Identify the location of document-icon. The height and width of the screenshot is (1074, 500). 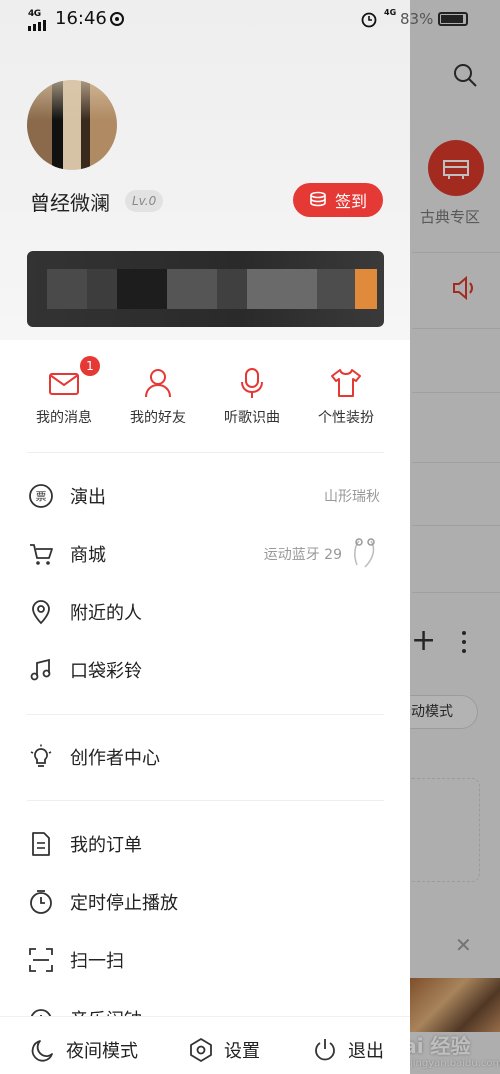
(41, 844).